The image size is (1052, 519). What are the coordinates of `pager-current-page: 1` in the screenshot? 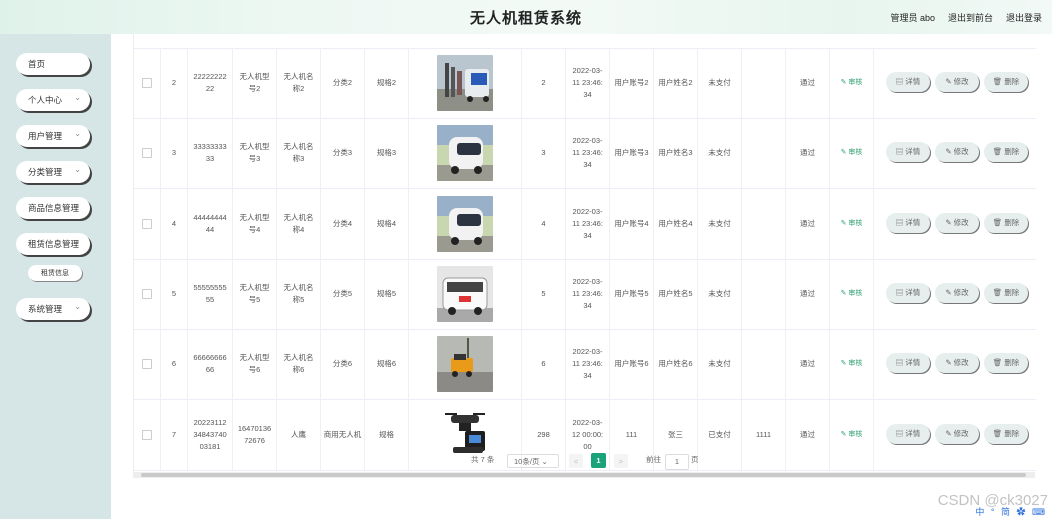 It's located at (598, 460).